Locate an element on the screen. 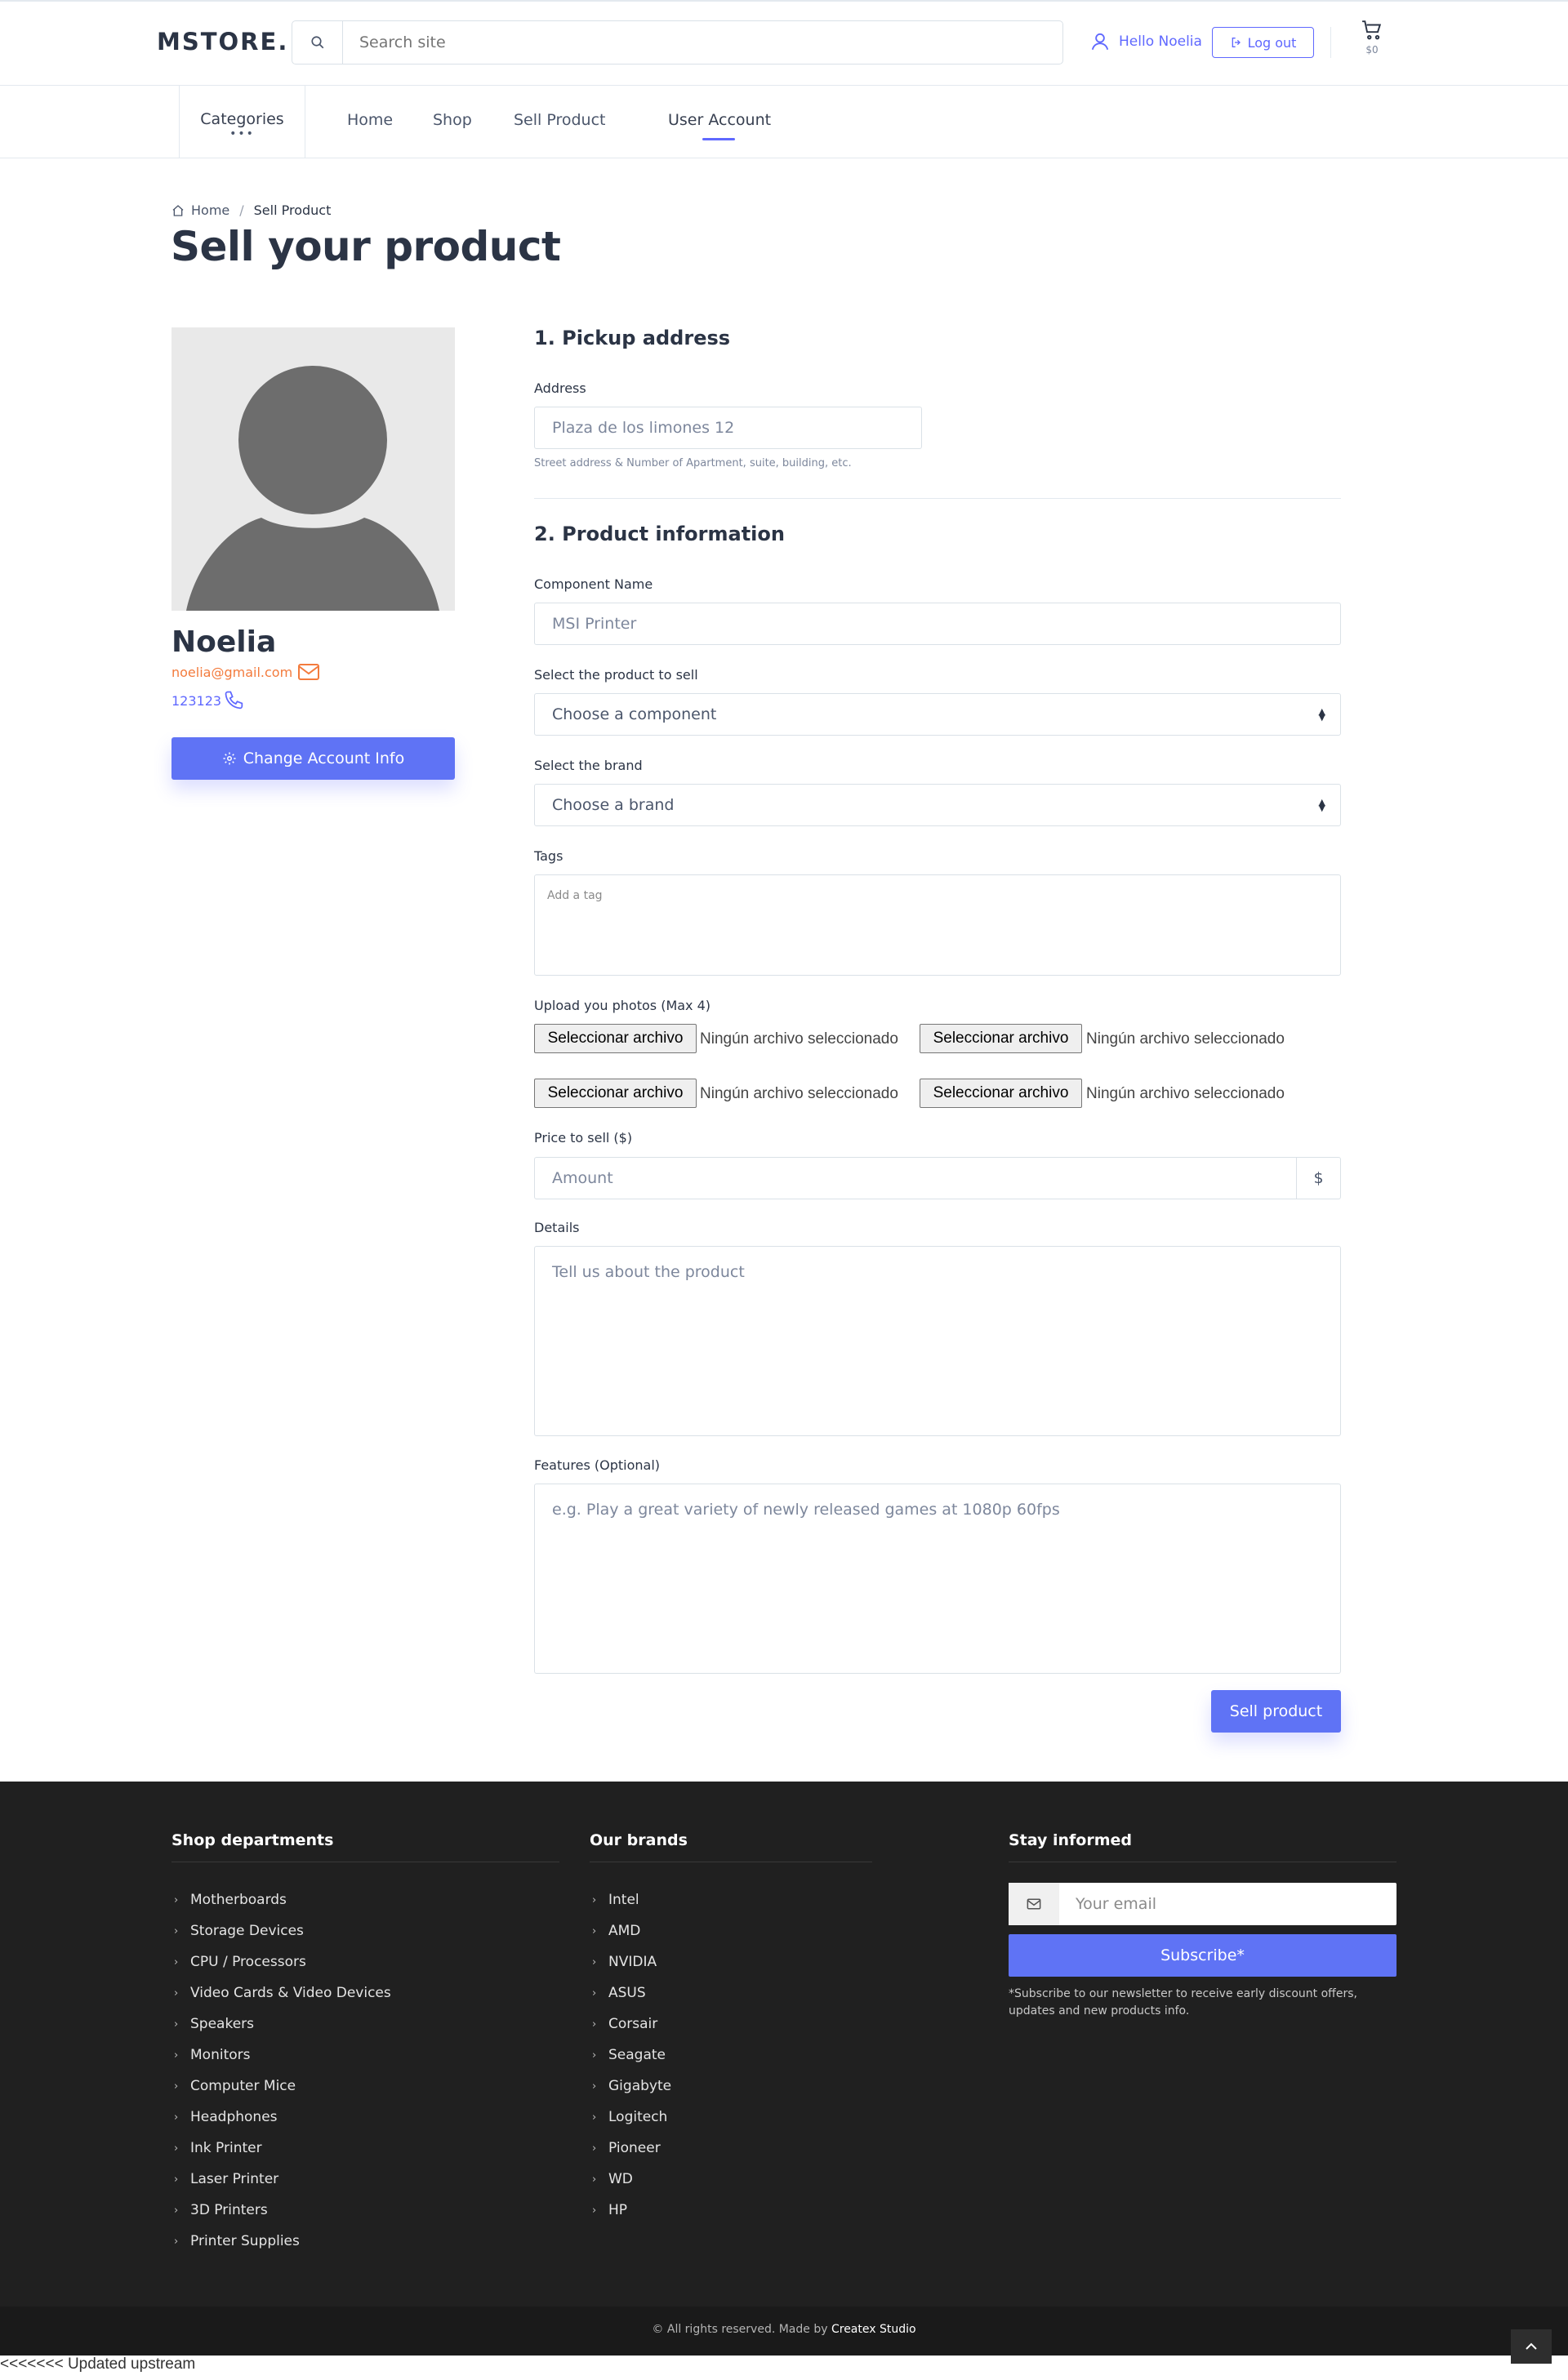  footer-brand-link: › Corsair is located at coordinates (631, 2025).